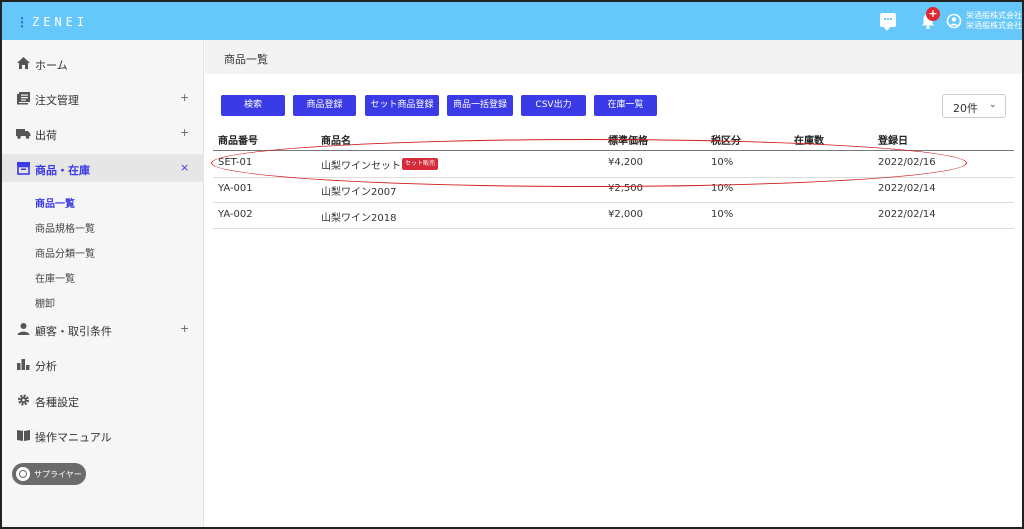 This screenshot has width=1024, height=529. Describe the element at coordinates (246, 59) in the screenshot. I see `page-title: 商品一覧` at that location.